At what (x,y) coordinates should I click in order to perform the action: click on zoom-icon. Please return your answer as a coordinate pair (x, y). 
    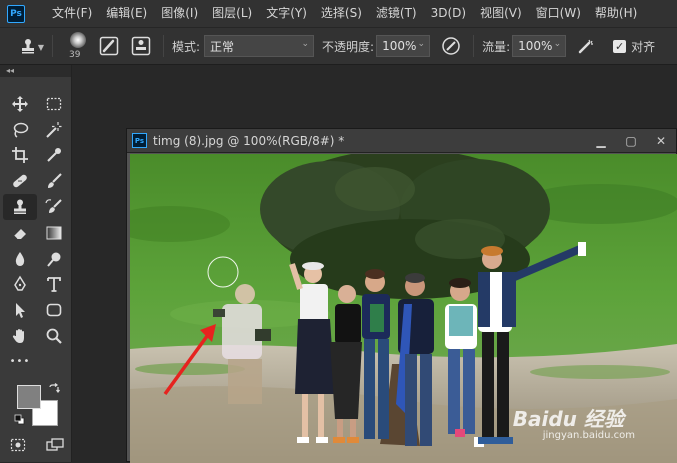
    Looking at the image, I should click on (54, 336).